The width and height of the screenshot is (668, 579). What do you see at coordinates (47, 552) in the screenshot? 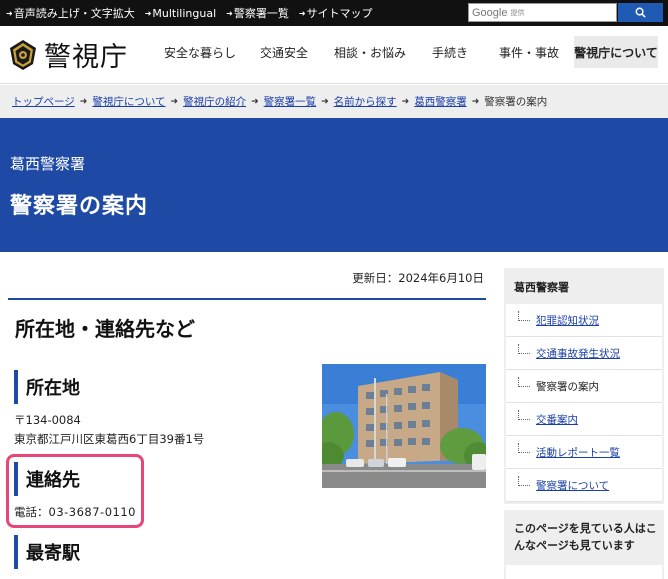
I see `nearest-station-heading: 最寄駅` at bounding box center [47, 552].